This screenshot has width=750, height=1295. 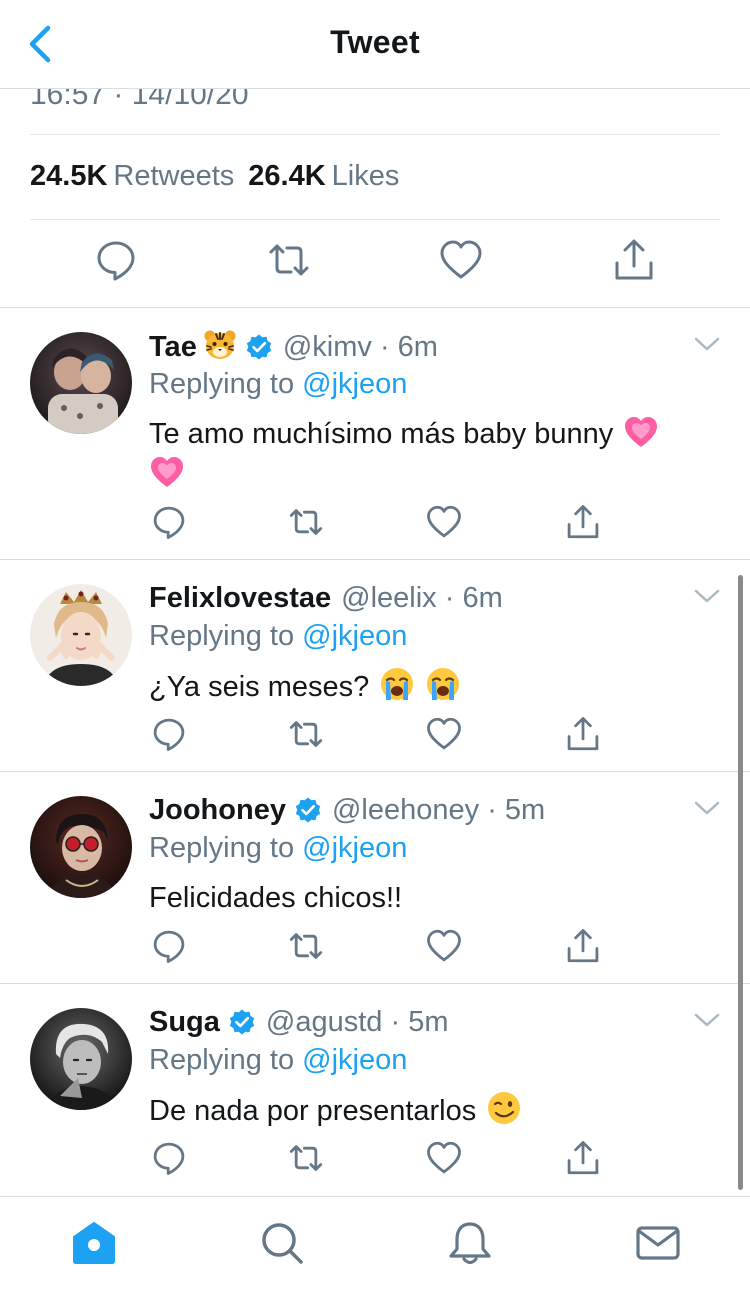 What do you see at coordinates (375, 1245) in the screenshot?
I see `bottom-tab-bar` at bounding box center [375, 1245].